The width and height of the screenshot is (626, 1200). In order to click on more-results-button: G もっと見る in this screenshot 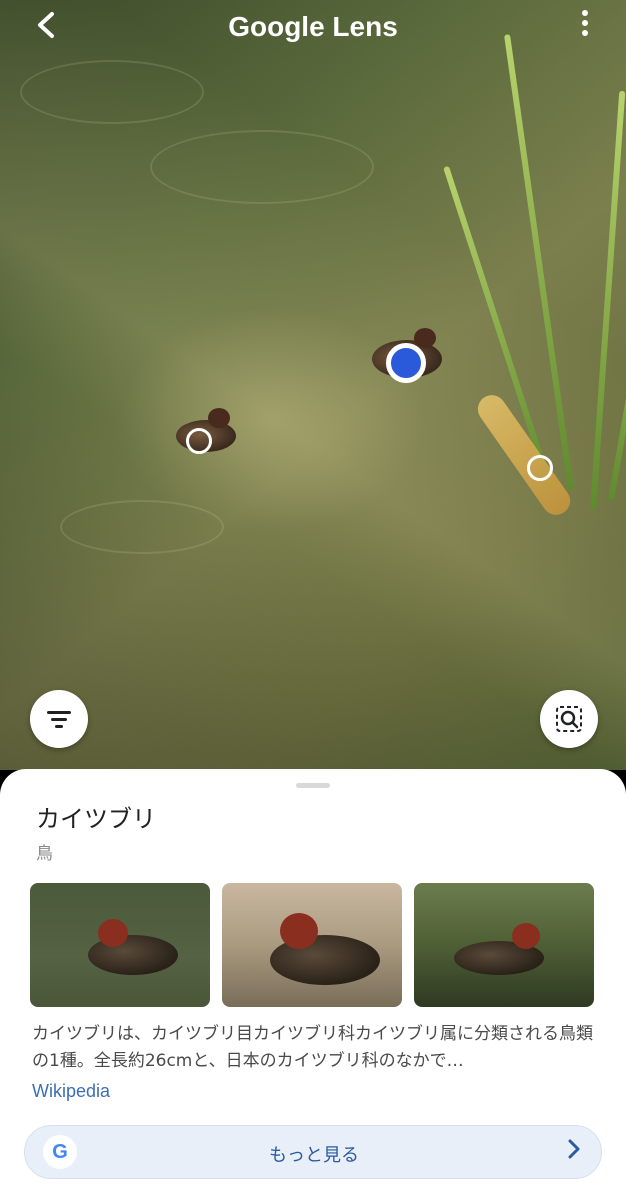, I will do `click(313, 1152)`.